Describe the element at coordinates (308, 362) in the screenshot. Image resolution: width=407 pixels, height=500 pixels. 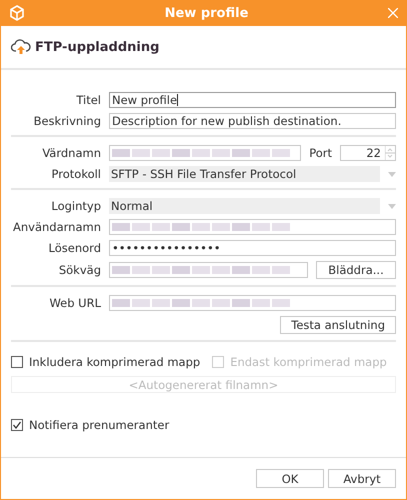
I see `checkbox-label: Endast komprimerad mapp` at that location.